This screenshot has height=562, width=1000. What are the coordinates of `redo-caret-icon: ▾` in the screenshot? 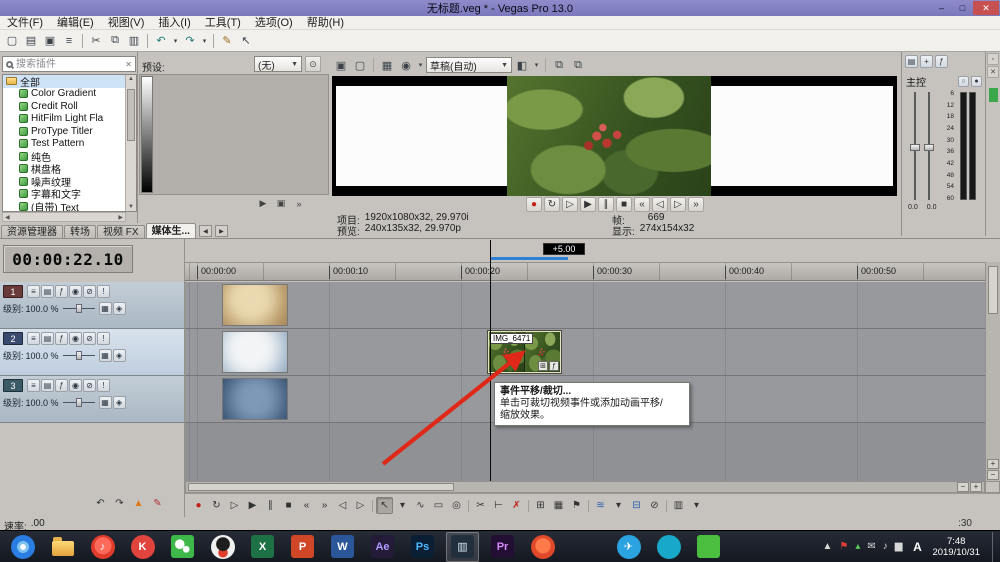 It's located at (204, 41).